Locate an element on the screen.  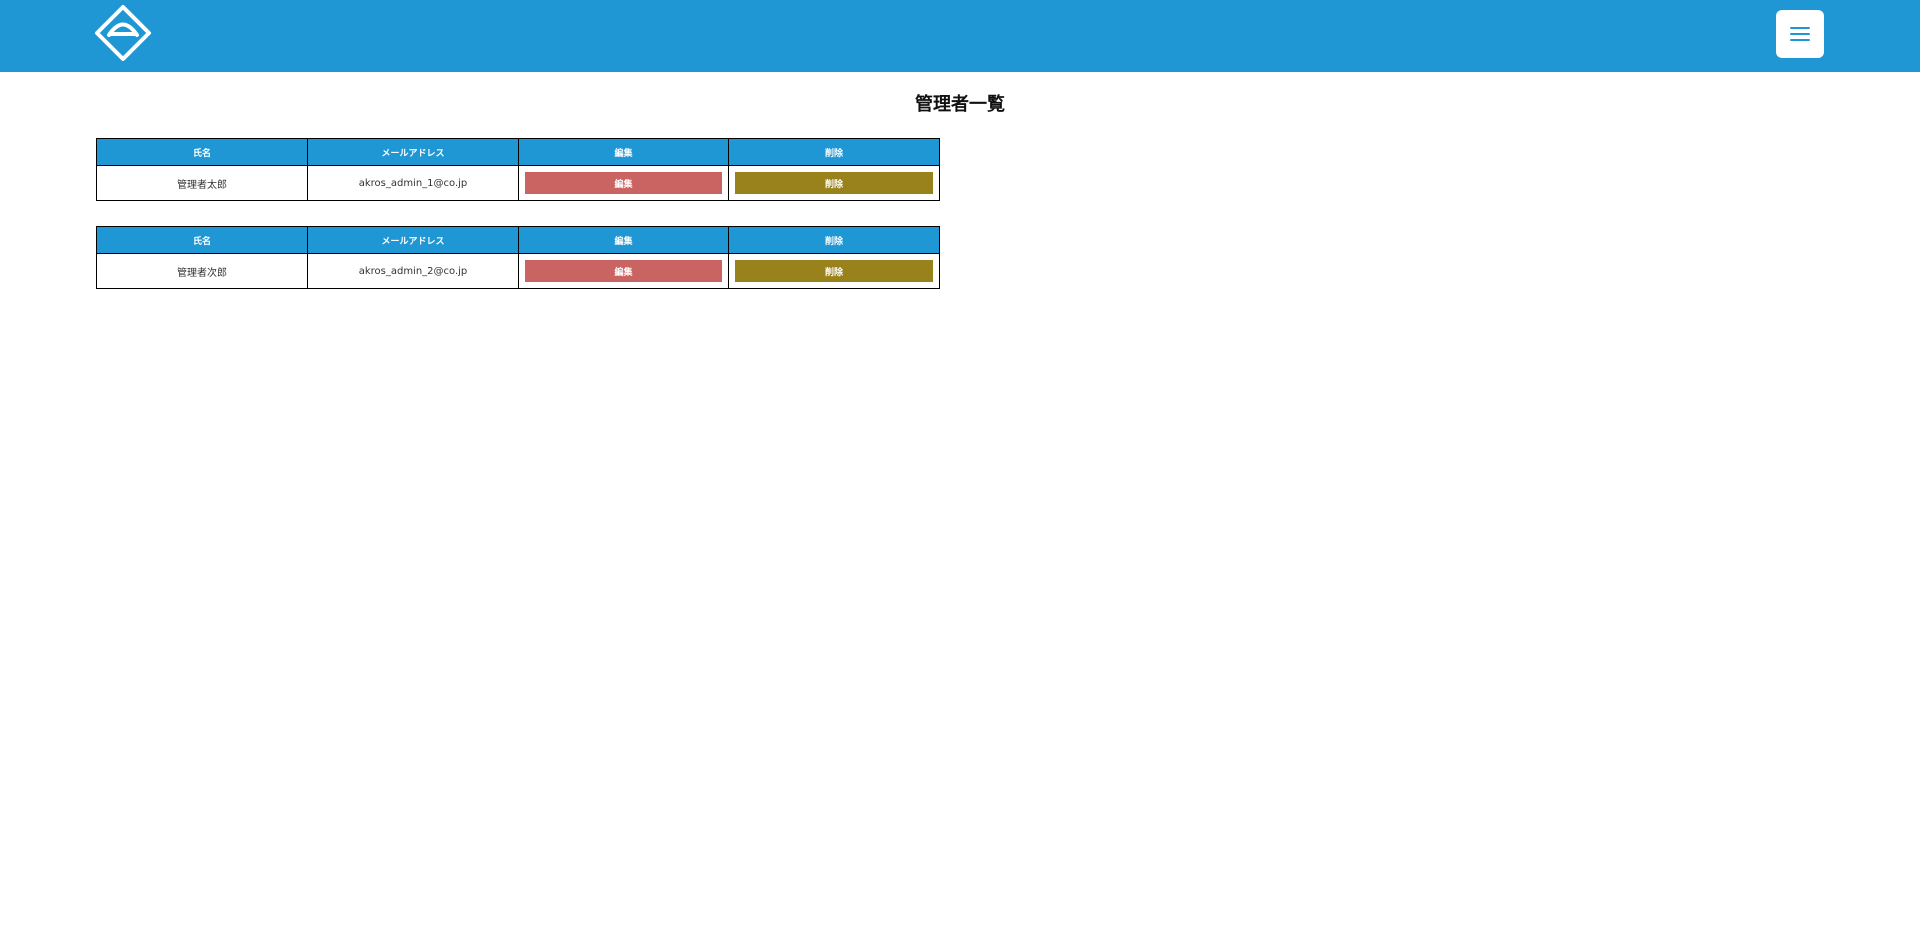
admin-email-cell: akros_admin_2@co.jp is located at coordinates (413, 271).